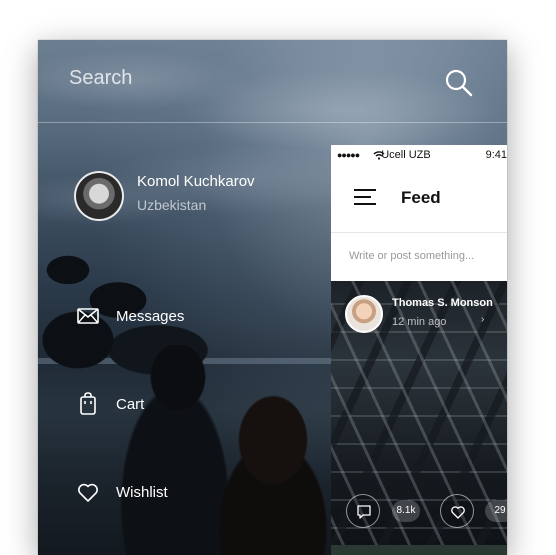 The width and height of the screenshot is (556, 555). I want to click on post-author: Thomas S. Monson, so click(442, 303).